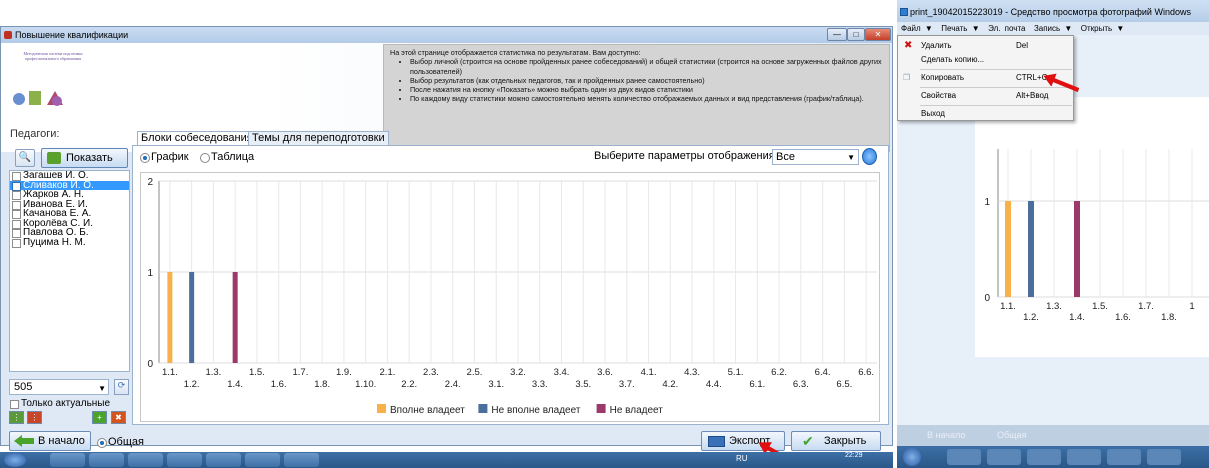 This screenshot has height=468, width=1209. I want to click on x-tick-label: 1, so click(1191, 306).